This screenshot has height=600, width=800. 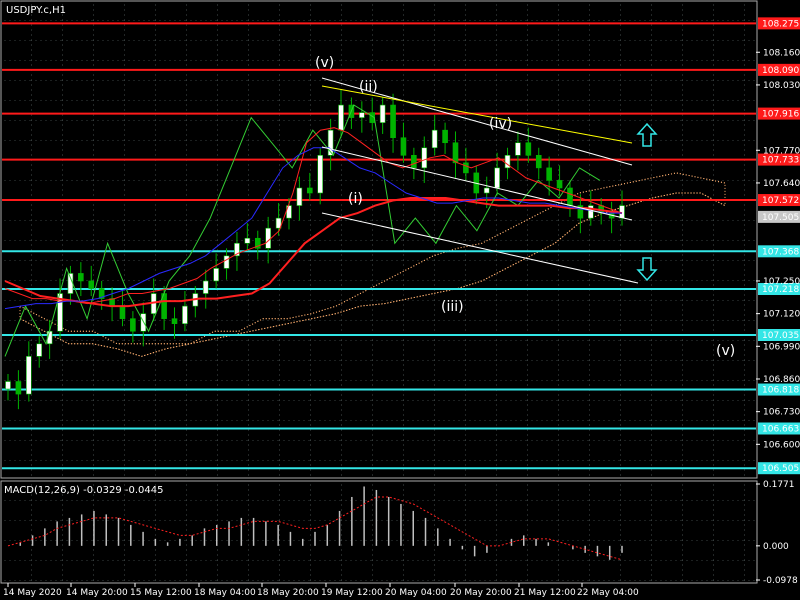 I want to click on y-tick-label: 107.640, so click(x=781, y=184).